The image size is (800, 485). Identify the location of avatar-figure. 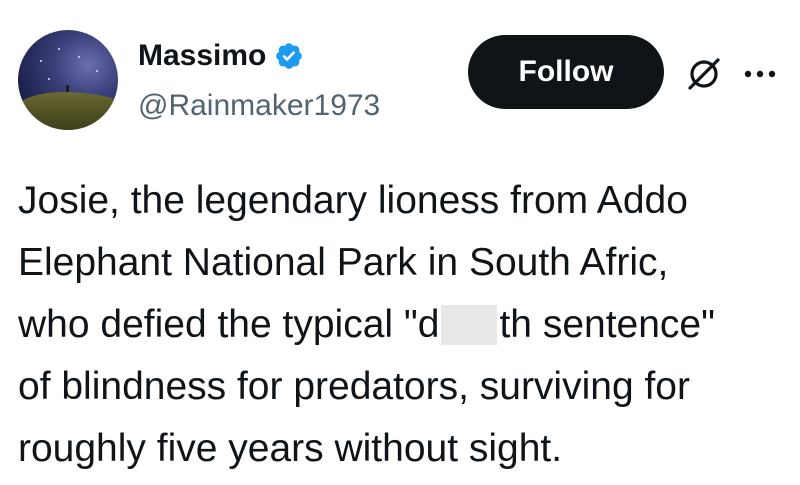
(67, 88).